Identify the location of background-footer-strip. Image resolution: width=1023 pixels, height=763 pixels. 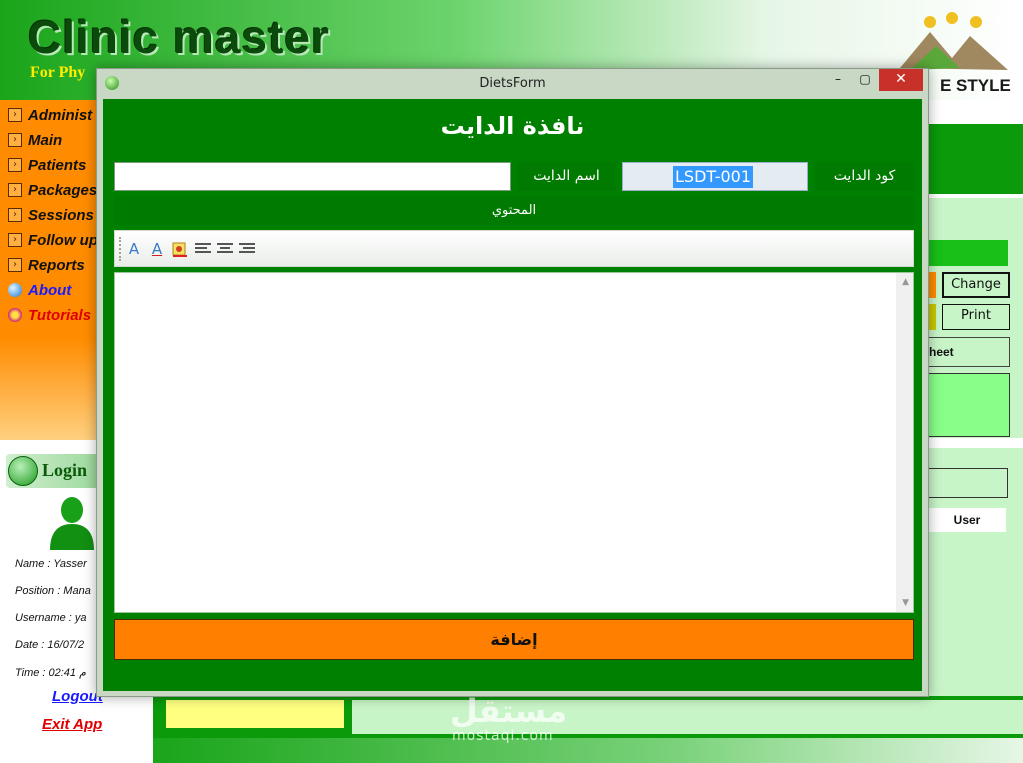
(588, 750).